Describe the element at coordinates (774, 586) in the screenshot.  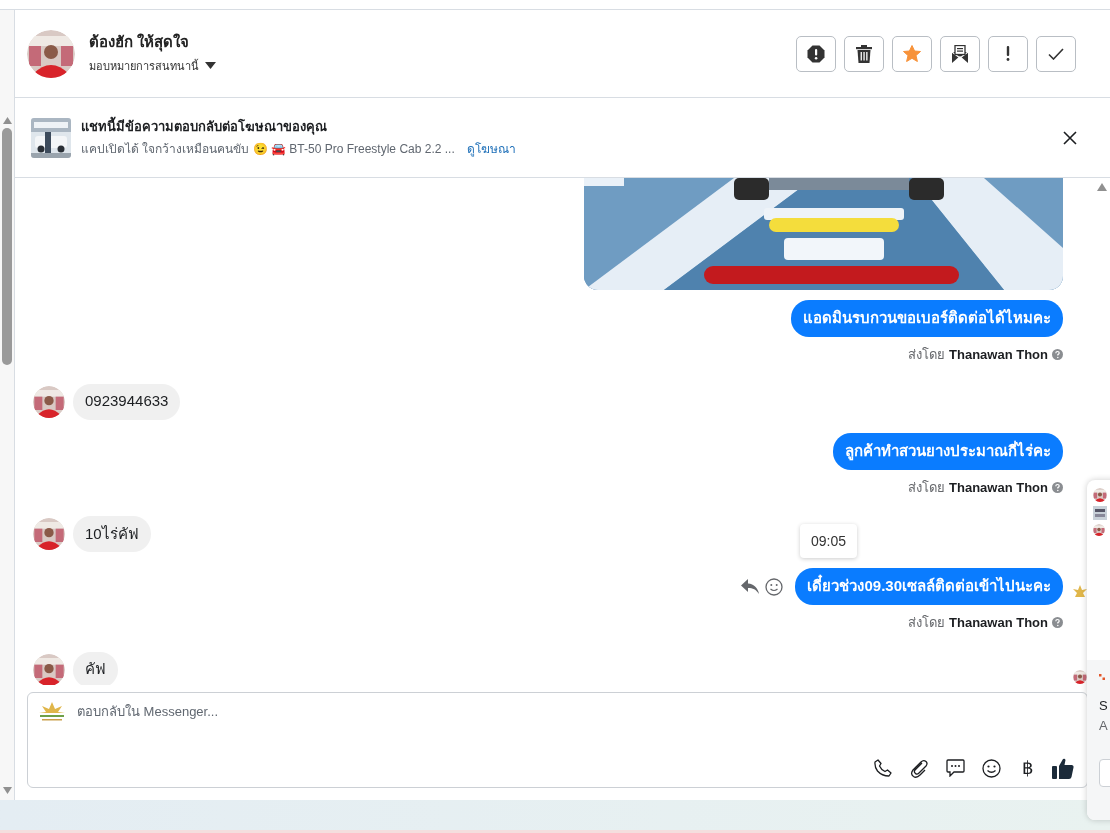
I see `emoji-icon` at that location.